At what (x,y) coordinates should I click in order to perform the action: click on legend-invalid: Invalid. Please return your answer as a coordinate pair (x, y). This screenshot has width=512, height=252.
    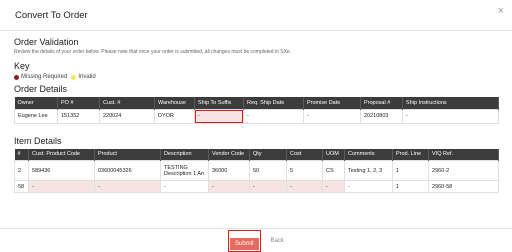
    Looking at the image, I should click on (83, 77).